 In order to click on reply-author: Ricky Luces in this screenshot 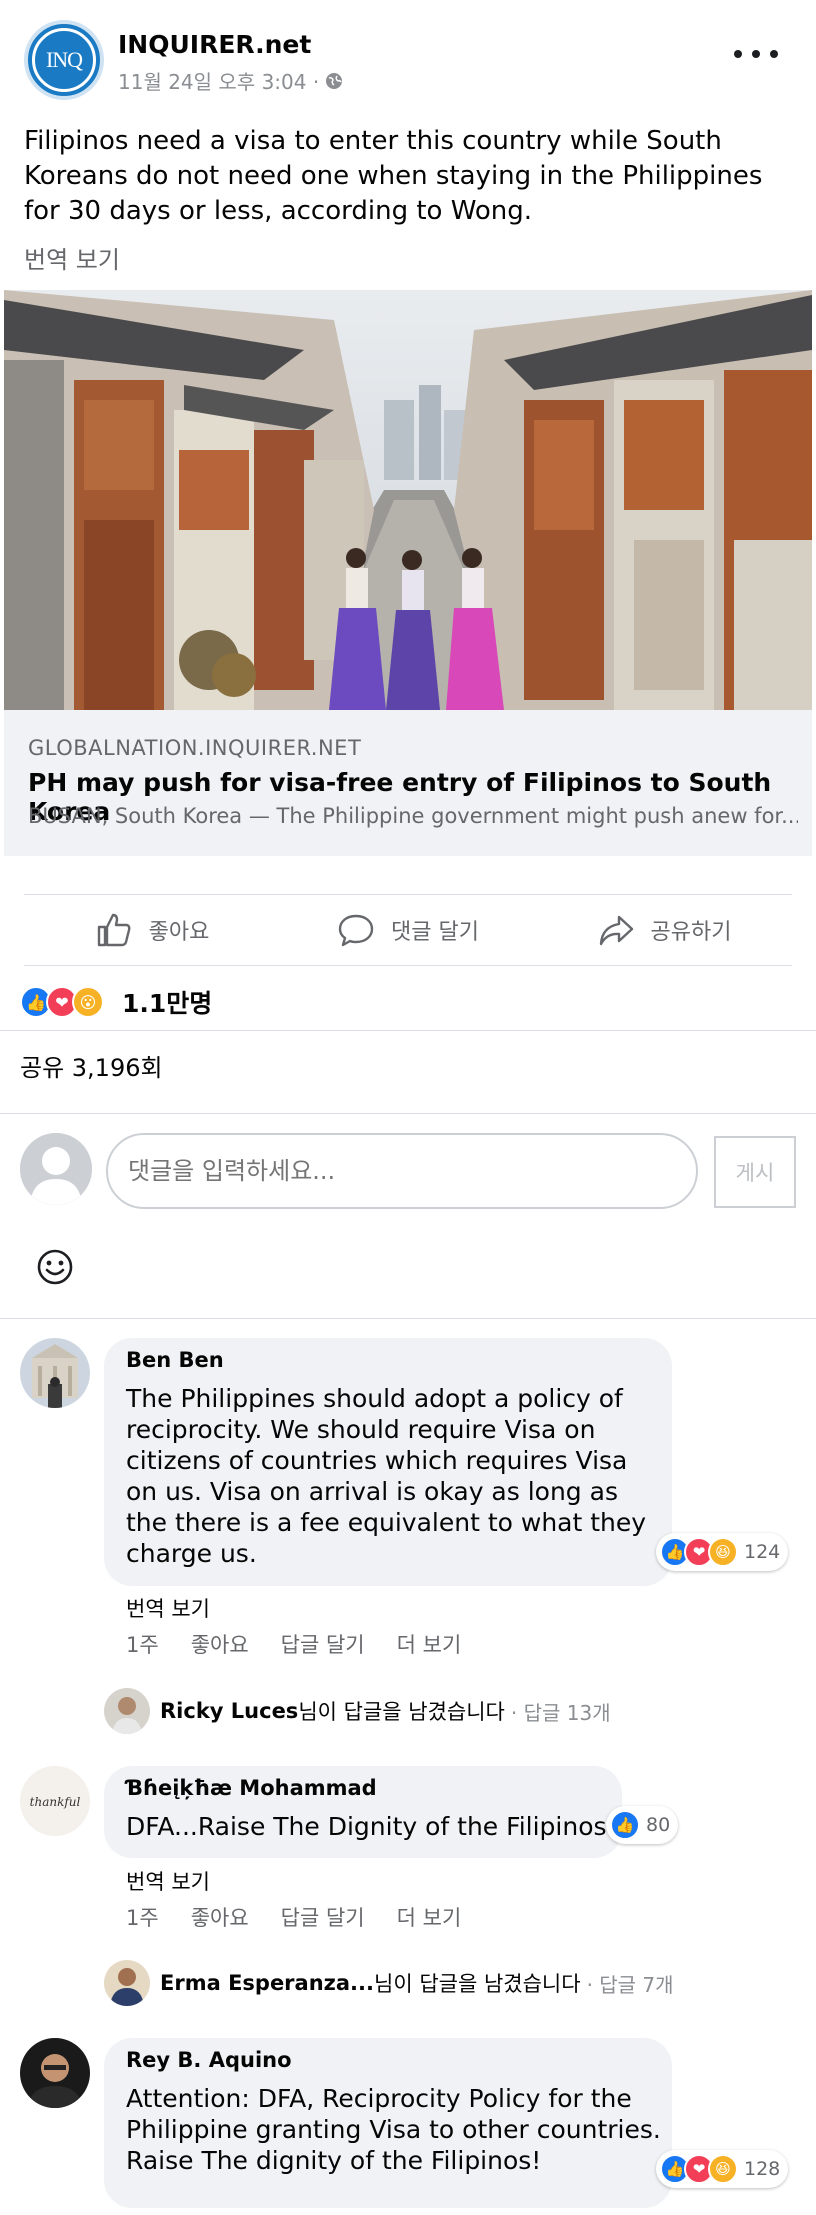, I will do `click(229, 1711)`.